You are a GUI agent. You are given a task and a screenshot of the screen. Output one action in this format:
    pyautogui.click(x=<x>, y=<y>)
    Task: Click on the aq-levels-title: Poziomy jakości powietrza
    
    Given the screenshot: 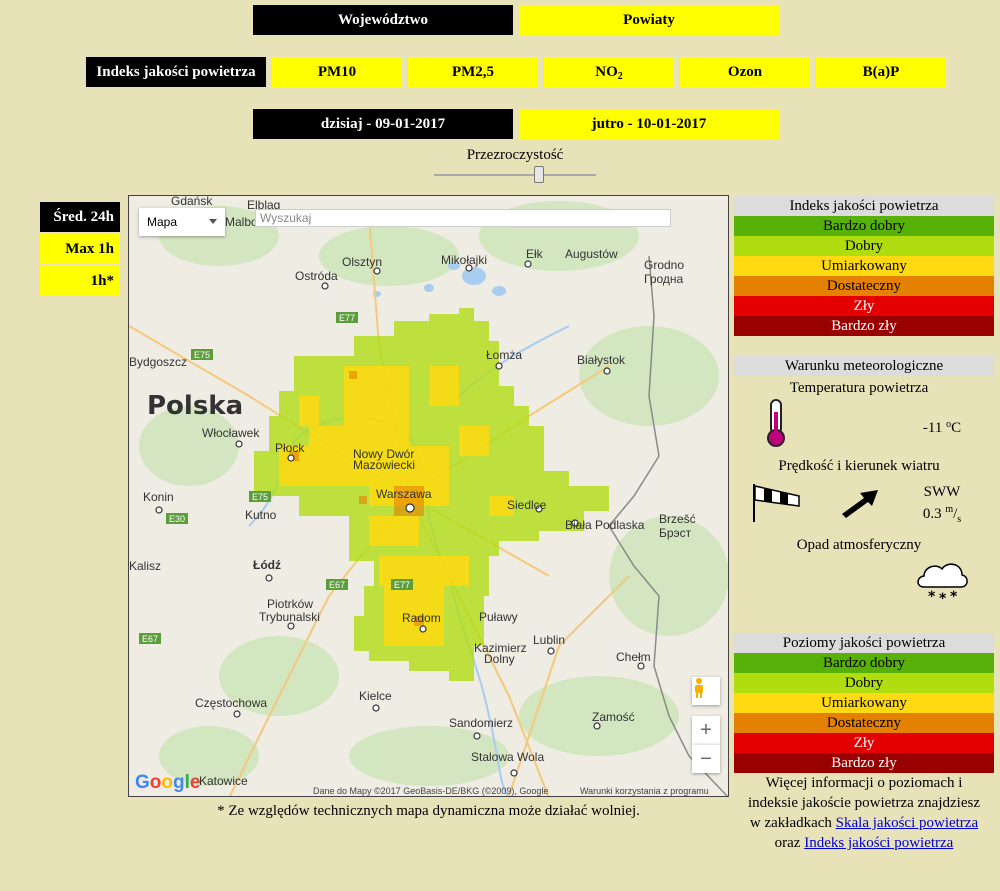 What is the action you would take?
    pyautogui.click(x=864, y=643)
    